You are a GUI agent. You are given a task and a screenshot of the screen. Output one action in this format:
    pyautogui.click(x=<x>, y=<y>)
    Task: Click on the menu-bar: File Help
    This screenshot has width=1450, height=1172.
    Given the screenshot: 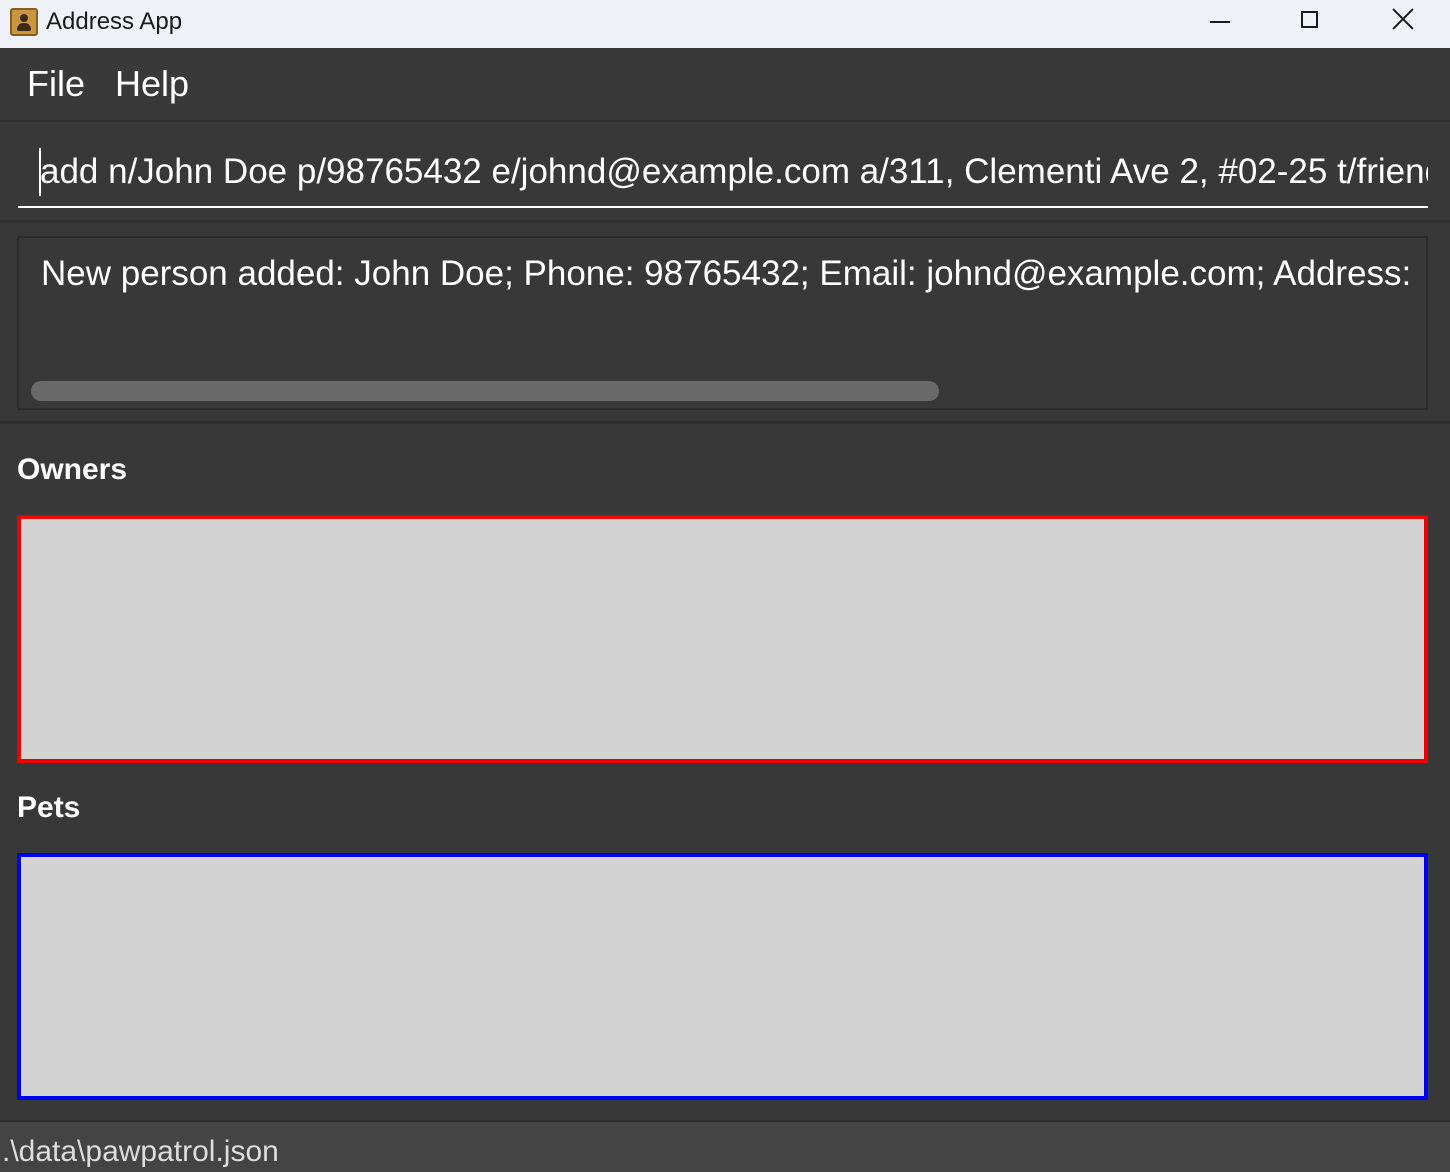 What is the action you would take?
    pyautogui.click(x=725, y=85)
    